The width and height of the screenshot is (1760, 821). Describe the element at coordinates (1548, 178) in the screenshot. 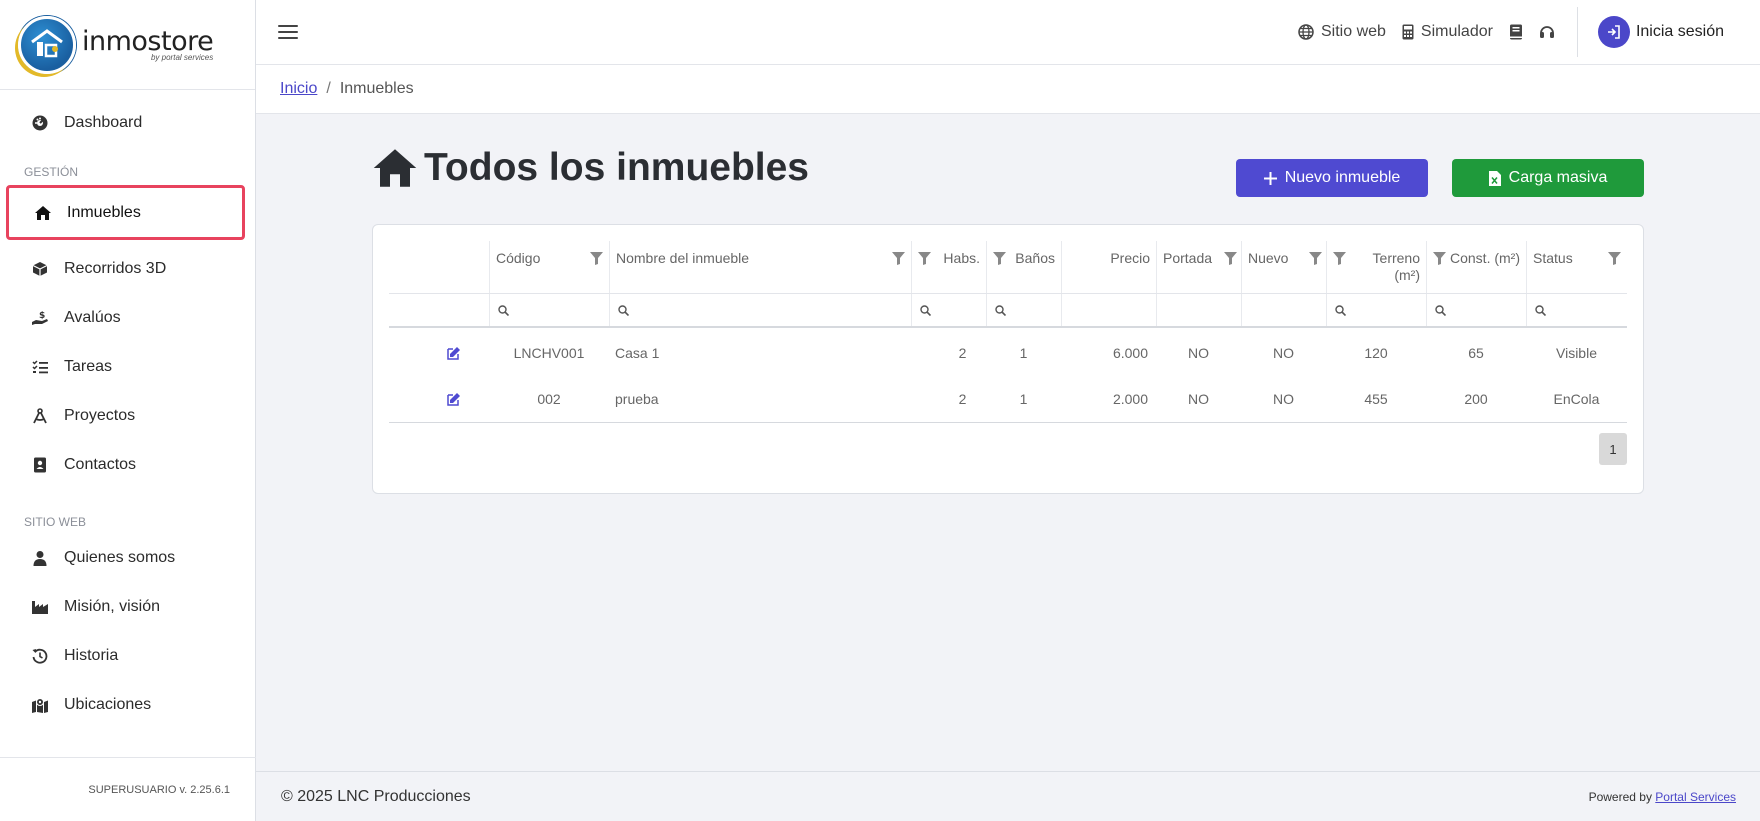

I see `bulk-upload-button: Carga masiva` at that location.